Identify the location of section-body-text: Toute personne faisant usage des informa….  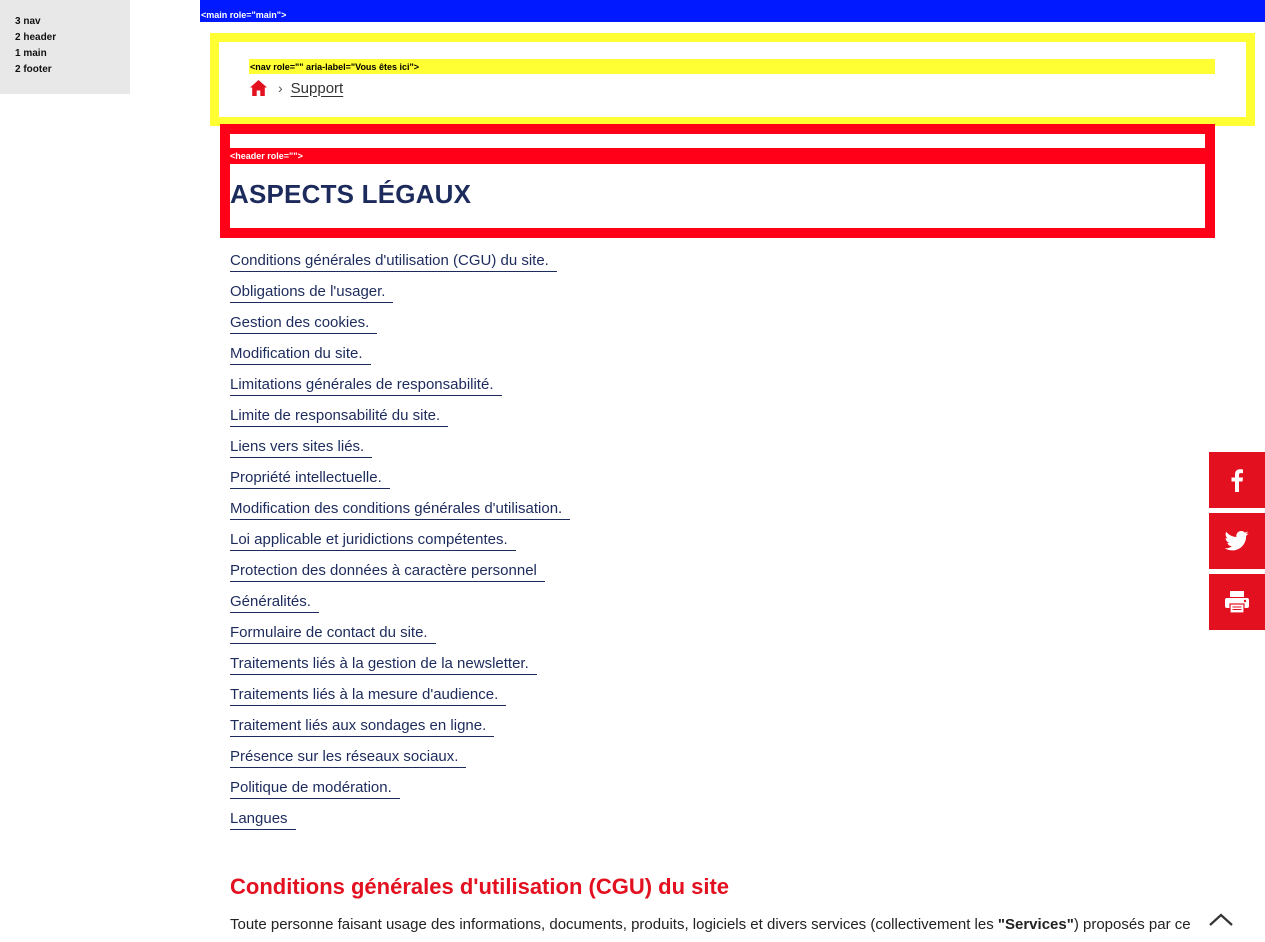
(717, 925).